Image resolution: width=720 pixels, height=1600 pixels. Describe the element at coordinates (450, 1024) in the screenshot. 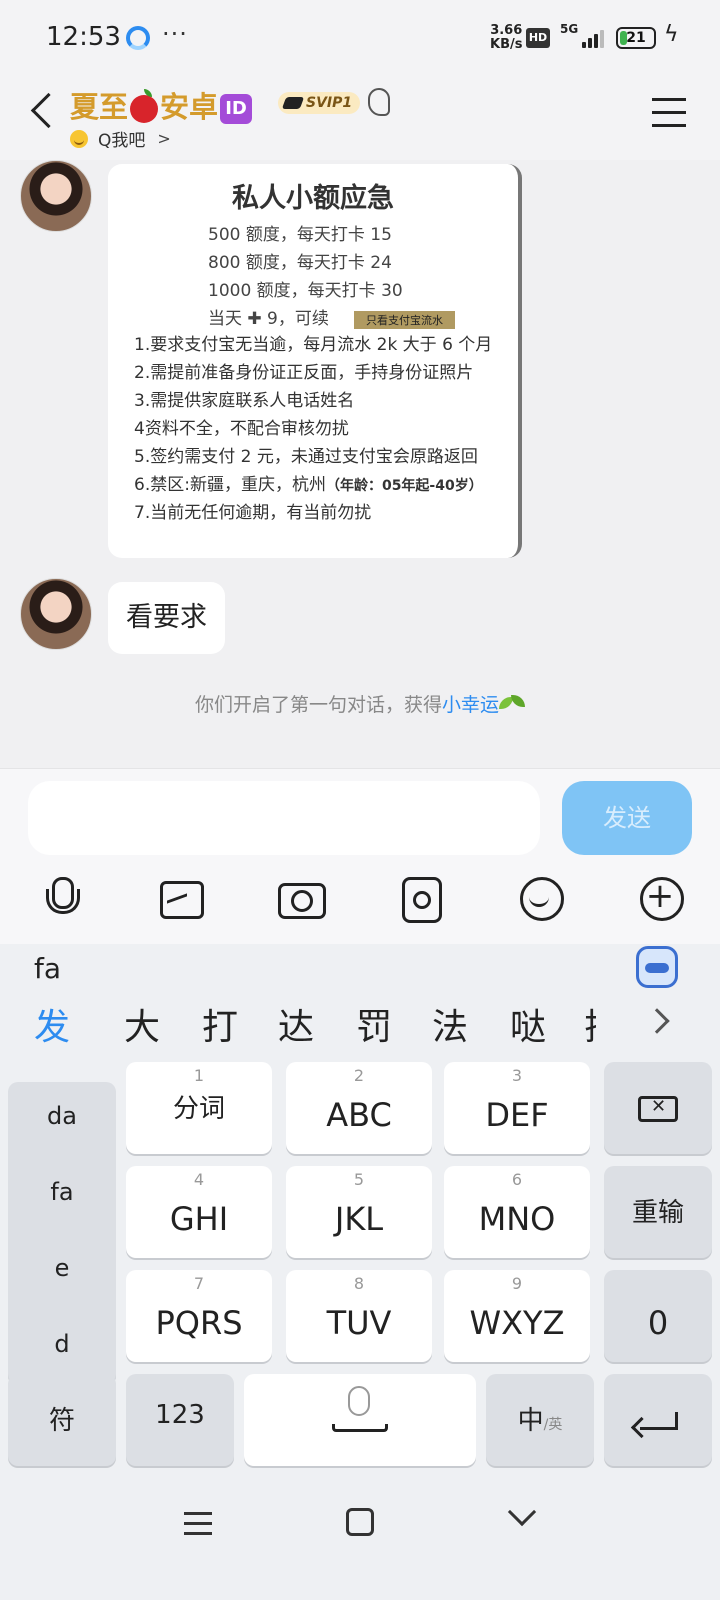

I see `candidate-item: 法` at that location.